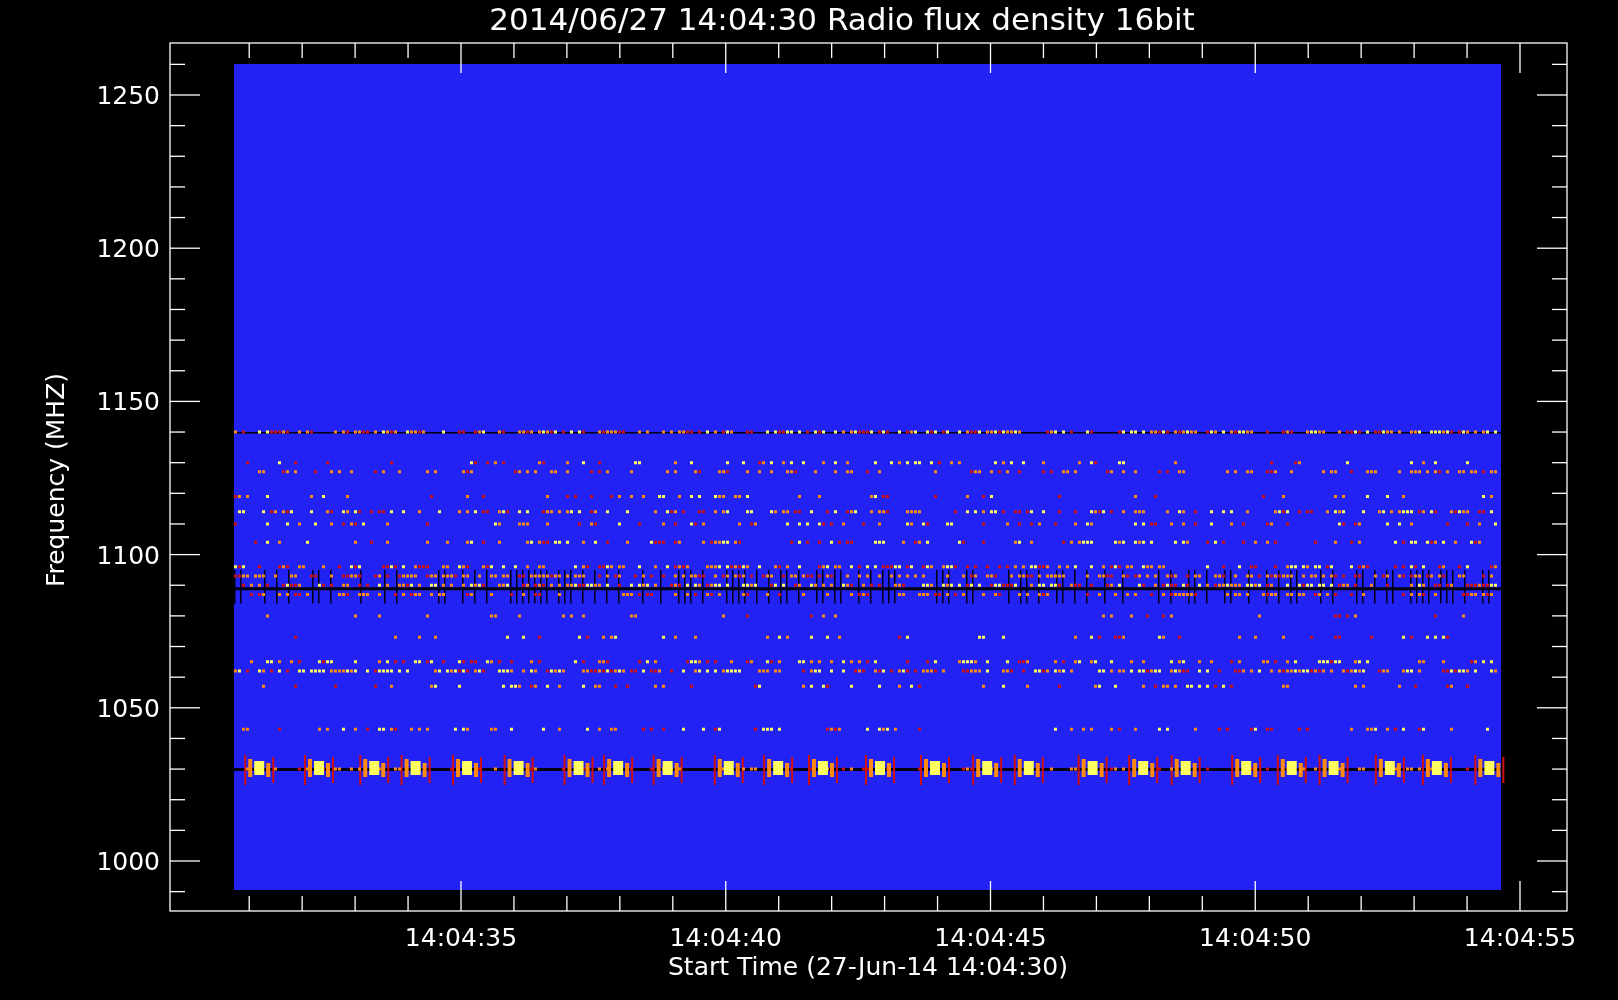 The height and width of the screenshot is (1000, 1618). I want to click on plot-title: 2014/06/27 14:04:30 Radio flux density 16bit, so click(842, 19).